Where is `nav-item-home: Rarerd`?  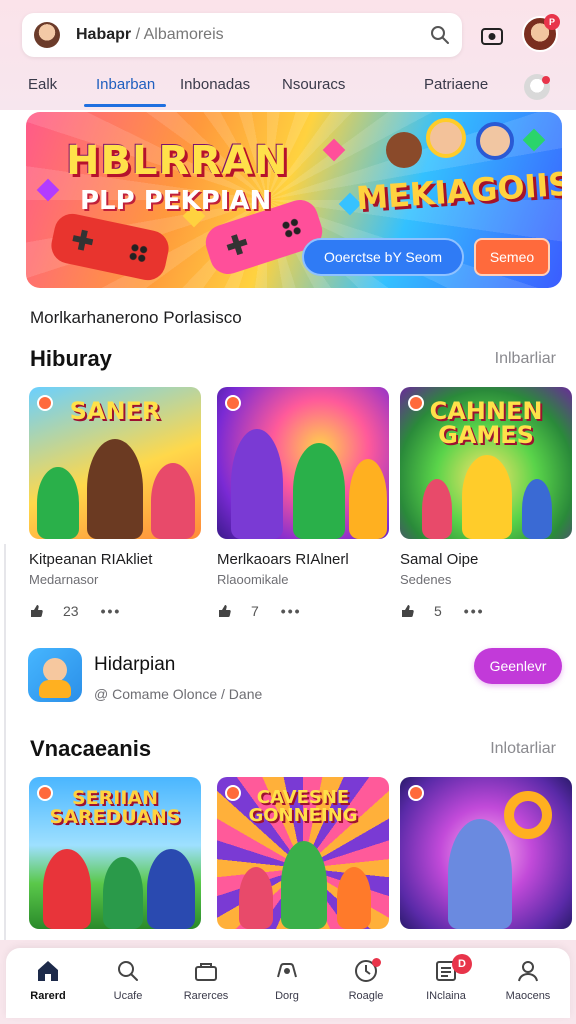
nav-item-home: Rarerd is located at coordinates (48, 980).